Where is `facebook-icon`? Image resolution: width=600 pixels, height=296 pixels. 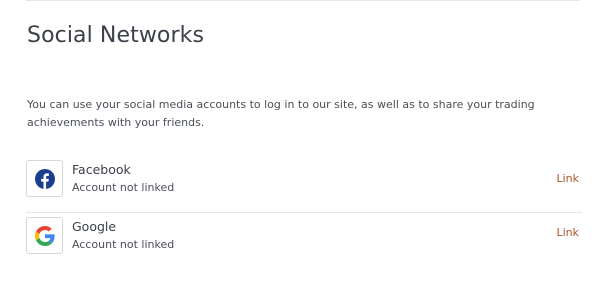 facebook-icon is located at coordinates (44, 178).